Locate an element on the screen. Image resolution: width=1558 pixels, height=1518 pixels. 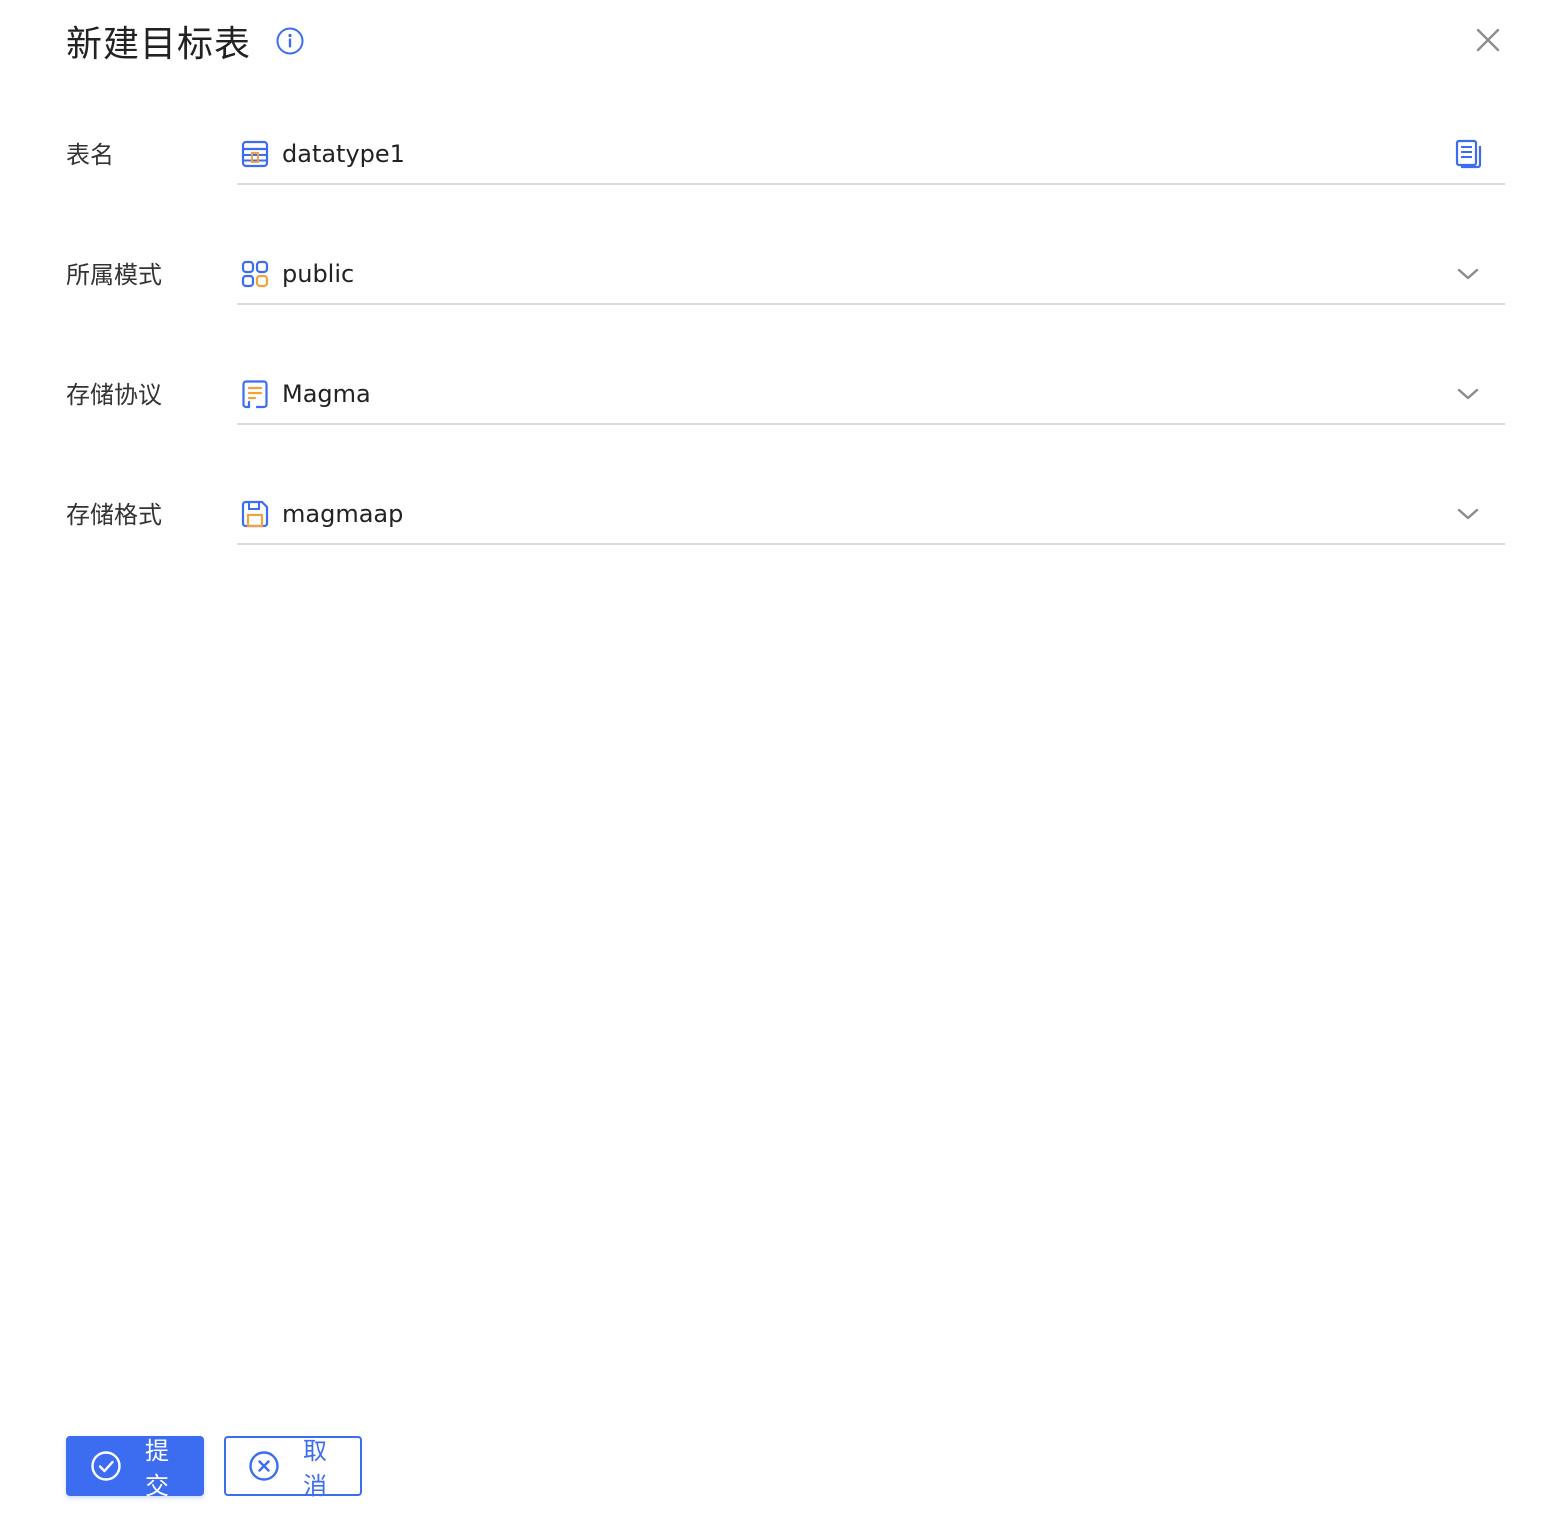
table-name-field is located at coordinates (871, 155).